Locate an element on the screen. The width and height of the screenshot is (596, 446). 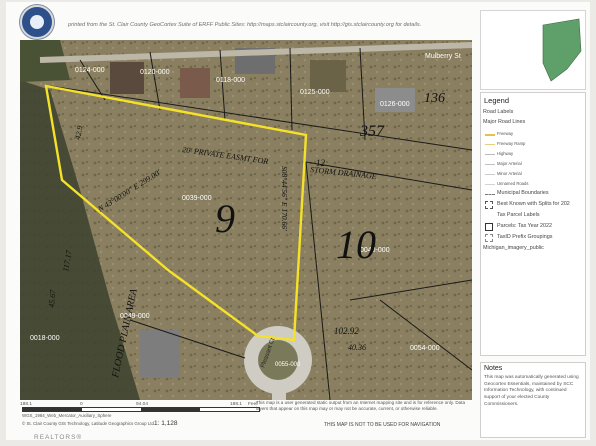
overview-inset-map is located at coordinates (533, 50).